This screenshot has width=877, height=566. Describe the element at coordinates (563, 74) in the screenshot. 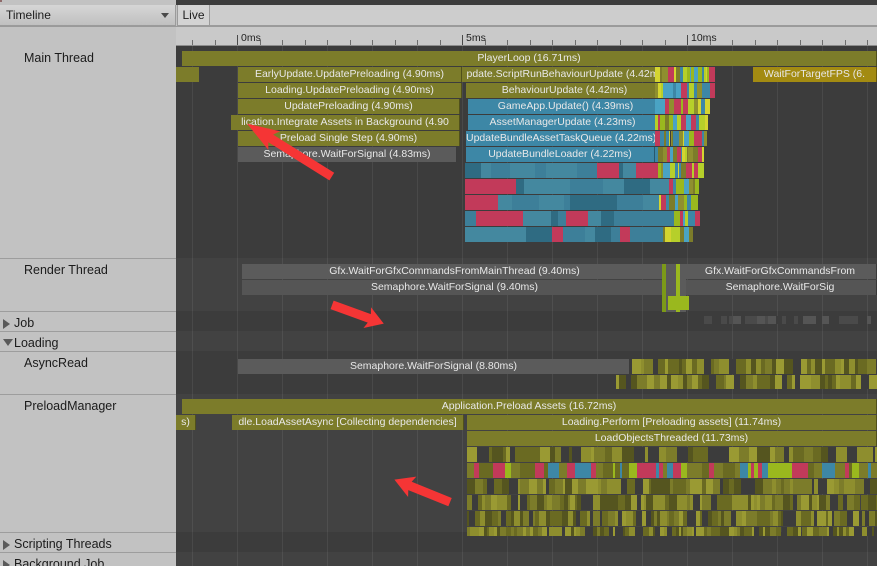

I see `timeline-sample: pdate.ScriptRunBehaviourUpdate (4.42m` at that location.